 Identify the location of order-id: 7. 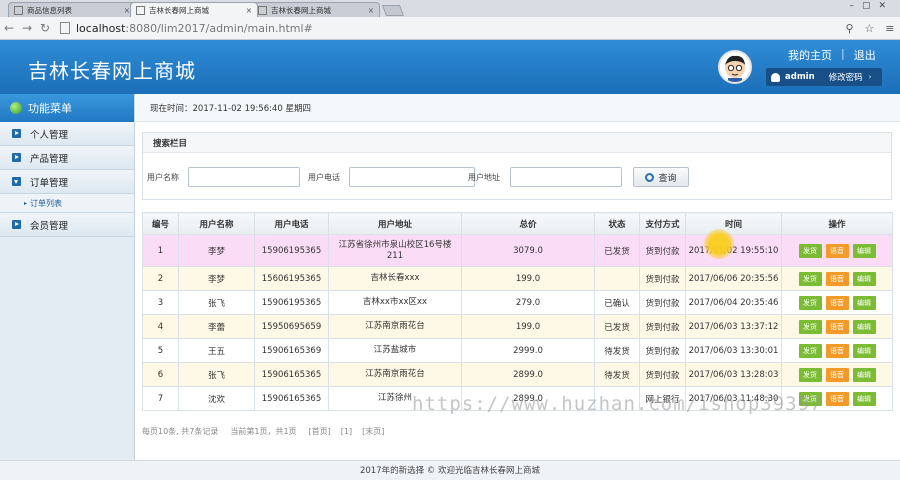
(160, 398).